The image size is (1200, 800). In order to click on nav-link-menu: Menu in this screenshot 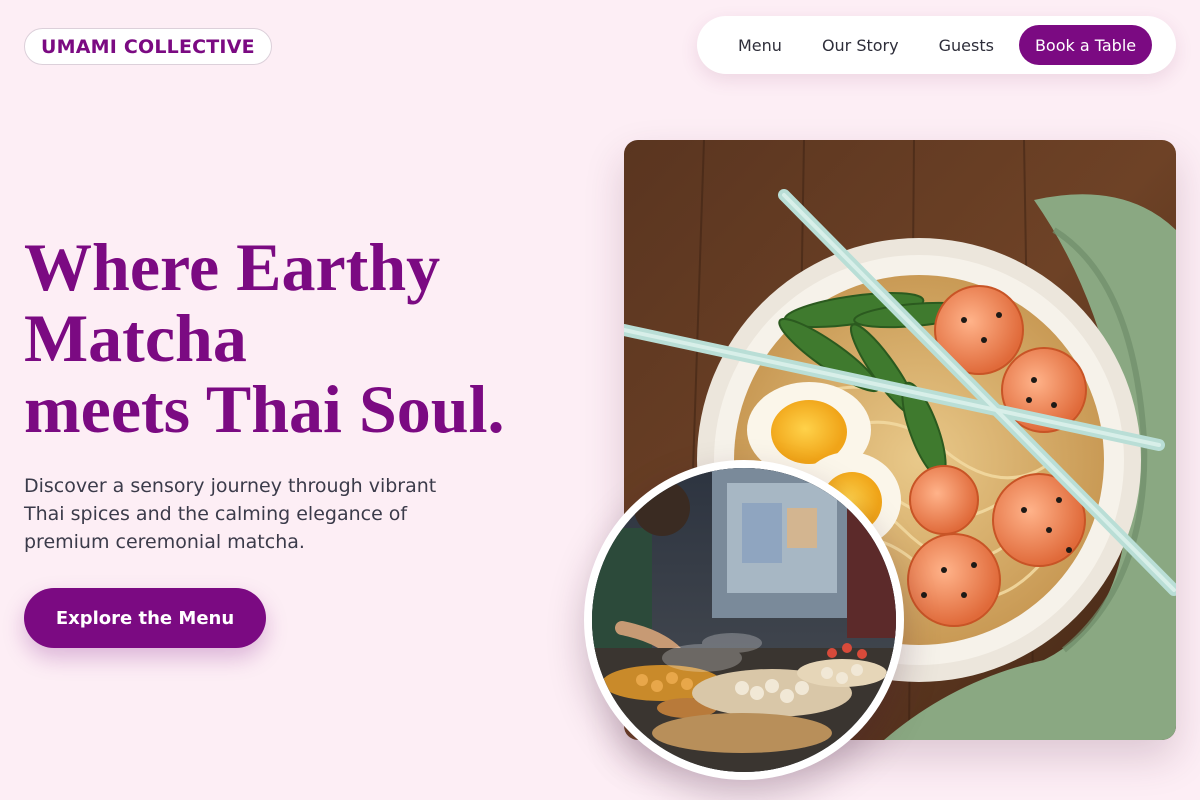, I will do `click(760, 45)`.